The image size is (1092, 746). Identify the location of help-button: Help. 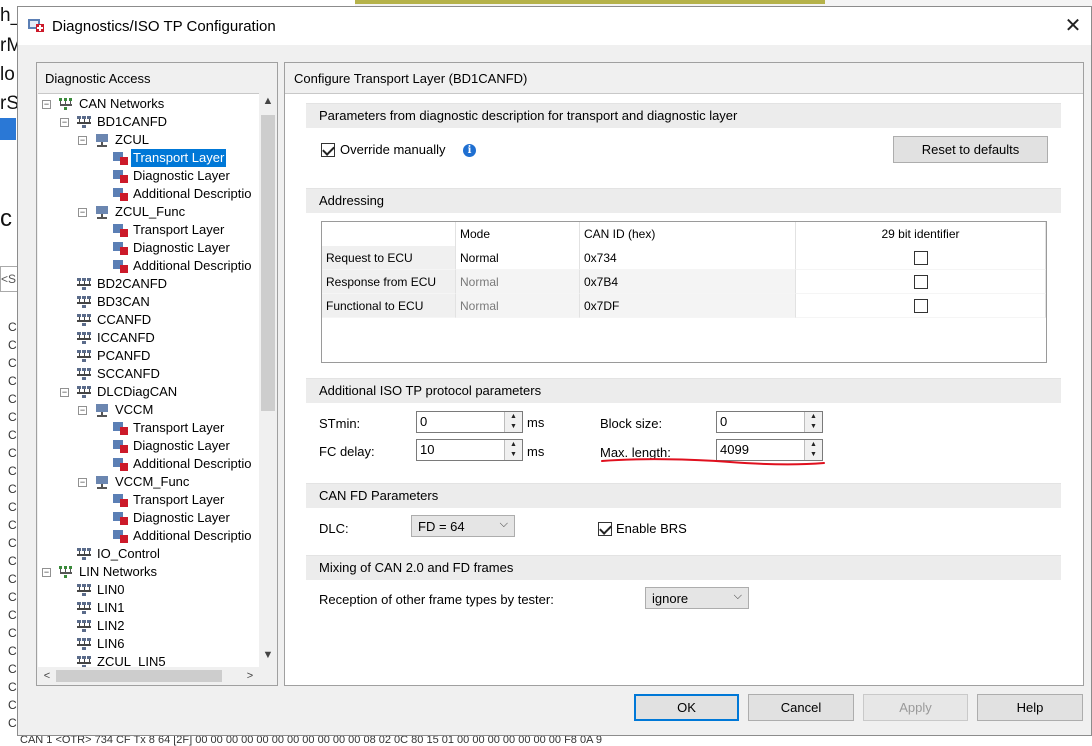
(1030, 707).